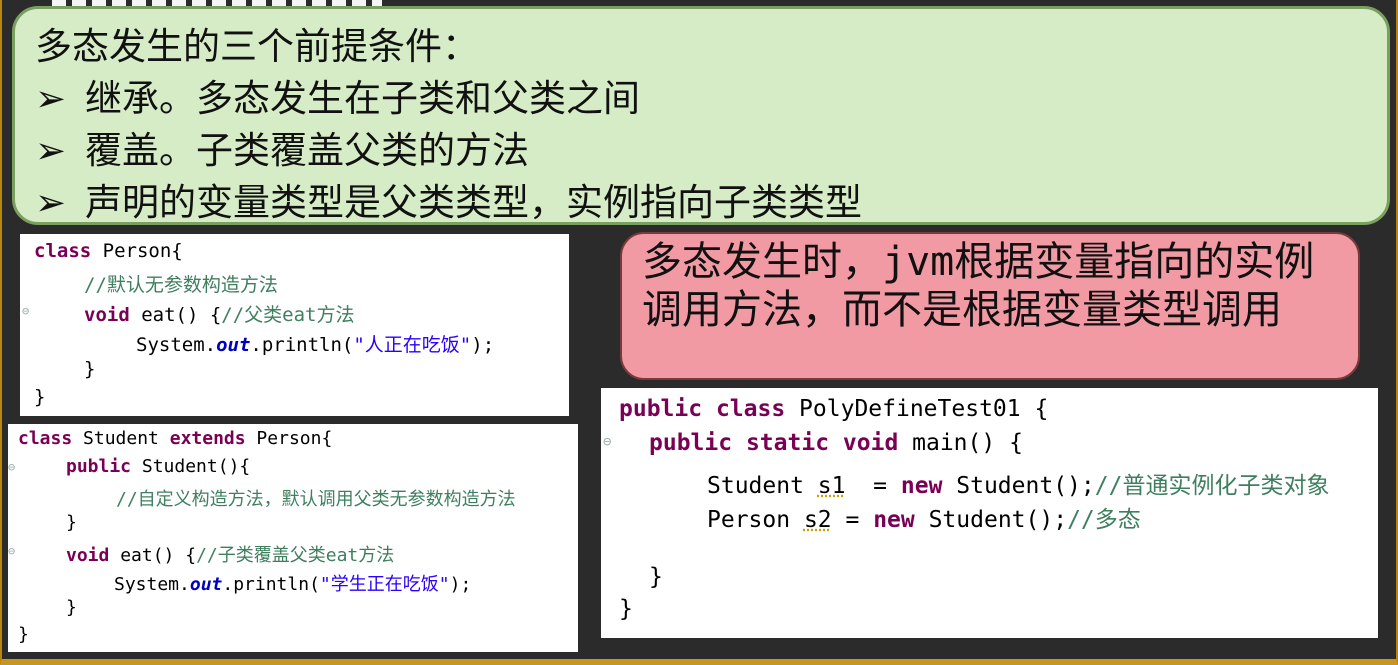 The height and width of the screenshot is (665, 1398). I want to click on code-line: void eat() {//父类eat方法, so click(219, 315).